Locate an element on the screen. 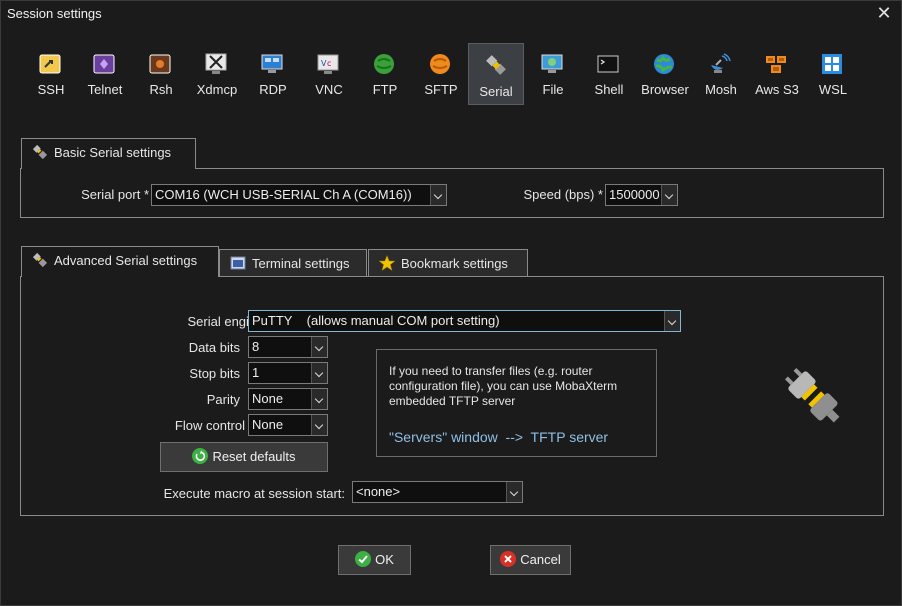  svg-text: c is located at coordinates (329, 63).